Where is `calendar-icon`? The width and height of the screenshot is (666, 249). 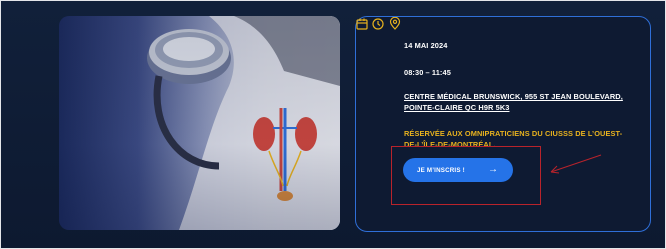 calendar-icon is located at coordinates (362, 24).